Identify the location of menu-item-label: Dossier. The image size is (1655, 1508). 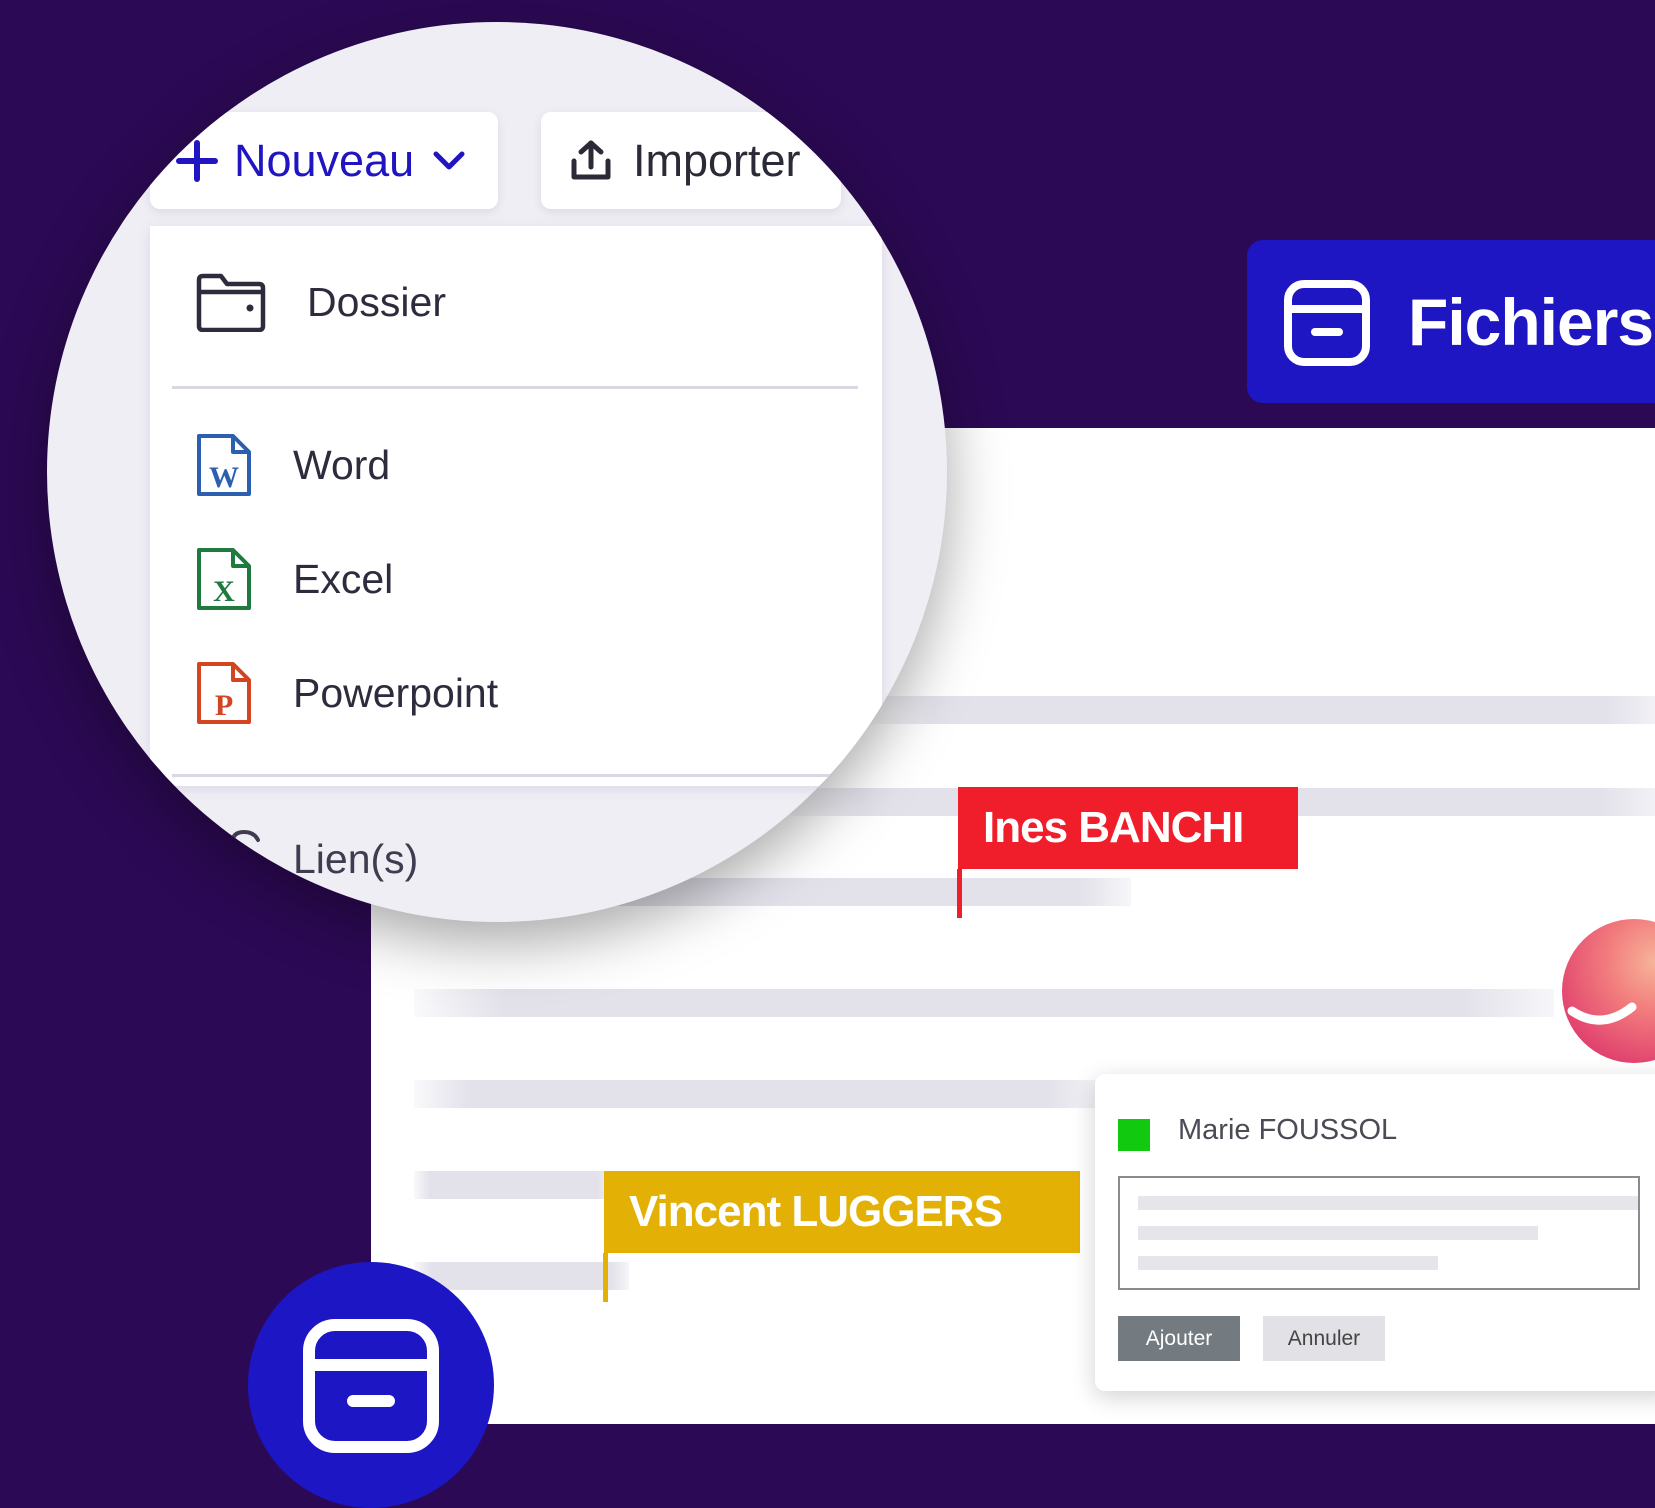
(376, 301).